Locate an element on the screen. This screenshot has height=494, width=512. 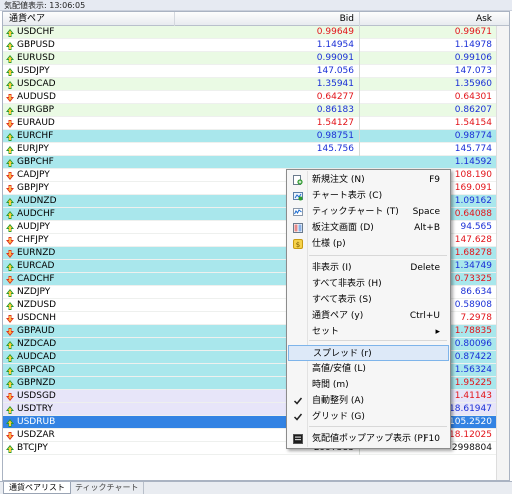
ask-price: 0.64301 is located at coordinates (473, 97).